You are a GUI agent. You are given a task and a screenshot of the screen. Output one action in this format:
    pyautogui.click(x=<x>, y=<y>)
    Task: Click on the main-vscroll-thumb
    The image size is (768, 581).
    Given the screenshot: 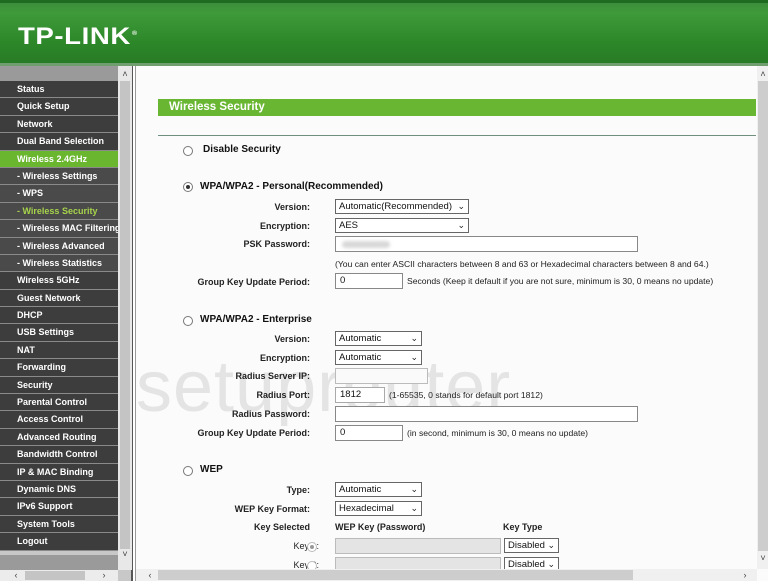 What is the action you would take?
    pyautogui.click(x=763, y=316)
    